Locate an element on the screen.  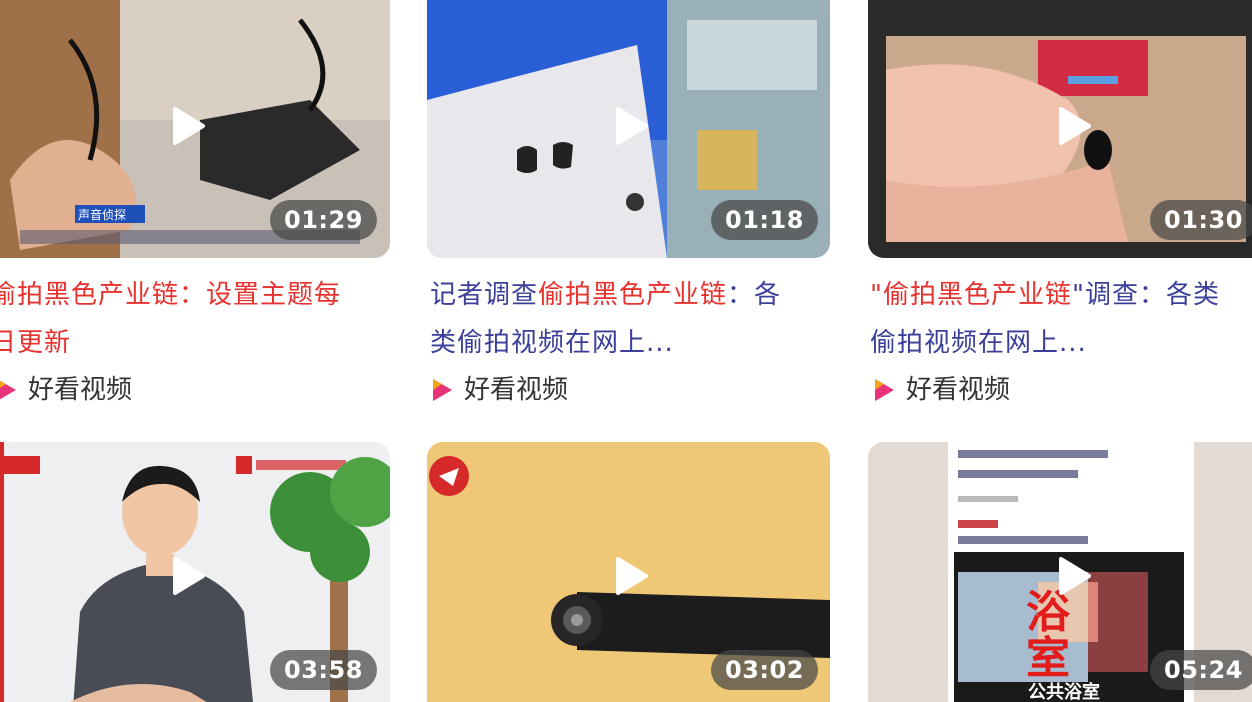
video-title-line-2: 日更新 is located at coordinates (35, 343).